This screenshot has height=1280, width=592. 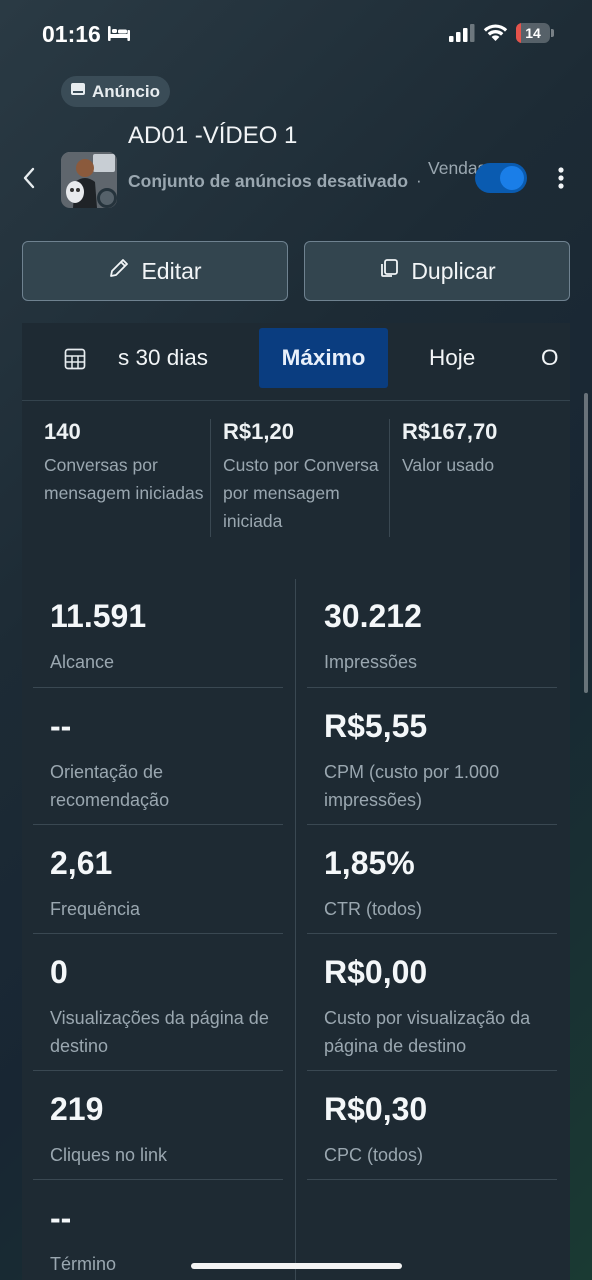 What do you see at coordinates (376, 972) in the screenshot?
I see `metric-value: R$0,00` at bounding box center [376, 972].